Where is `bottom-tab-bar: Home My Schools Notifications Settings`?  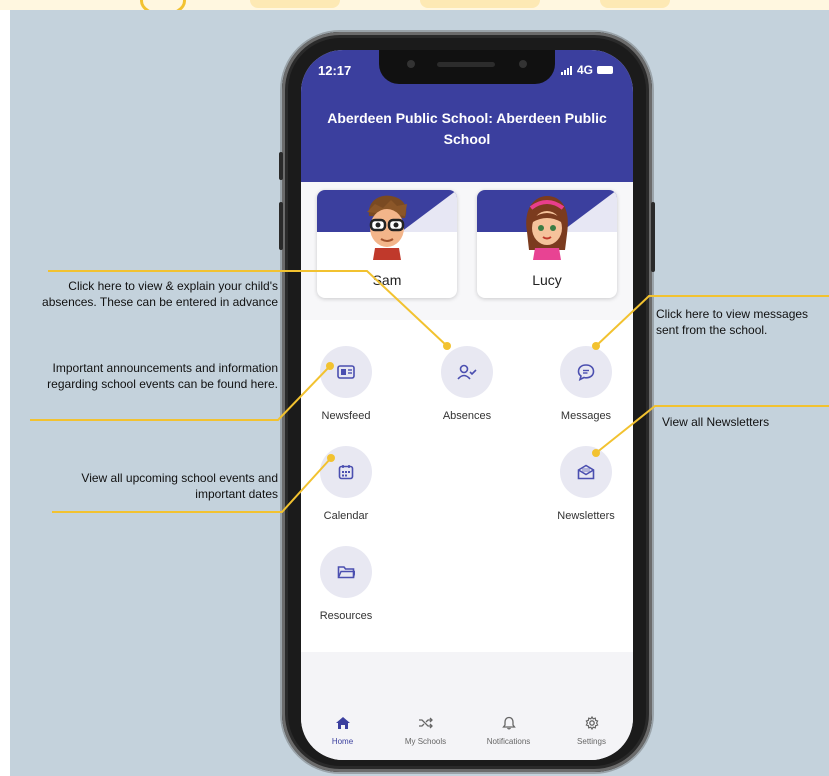 bottom-tab-bar: Home My Schools Notifications Settings is located at coordinates (467, 737).